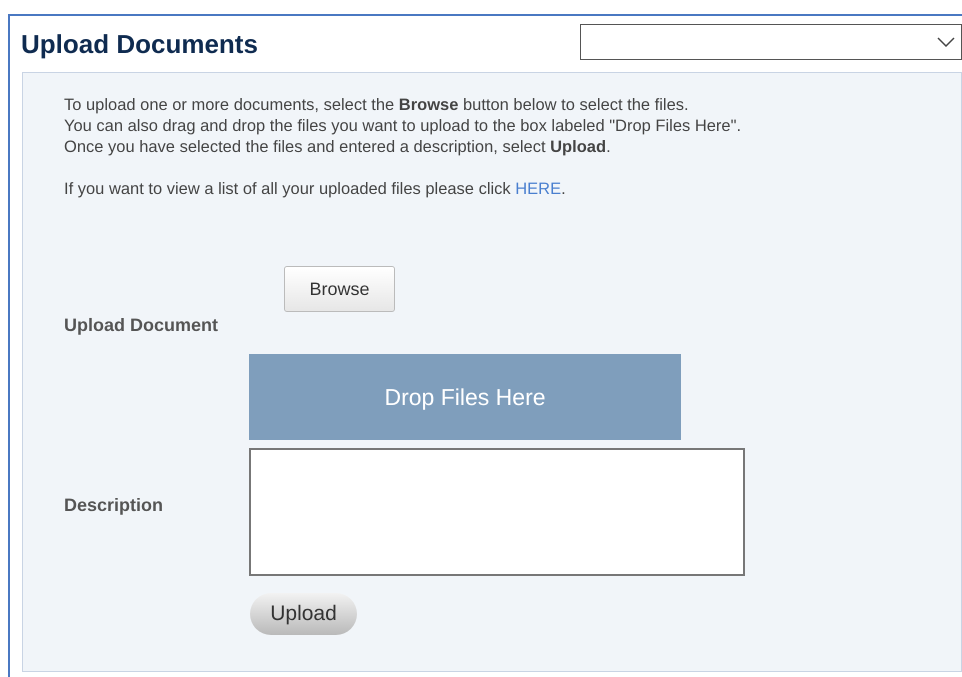 Image resolution: width=962 pixels, height=677 pixels. Describe the element at coordinates (377, 105) in the screenshot. I see `instruction-text: To upload one or more documents, select the Browse button below to select the files.` at that location.